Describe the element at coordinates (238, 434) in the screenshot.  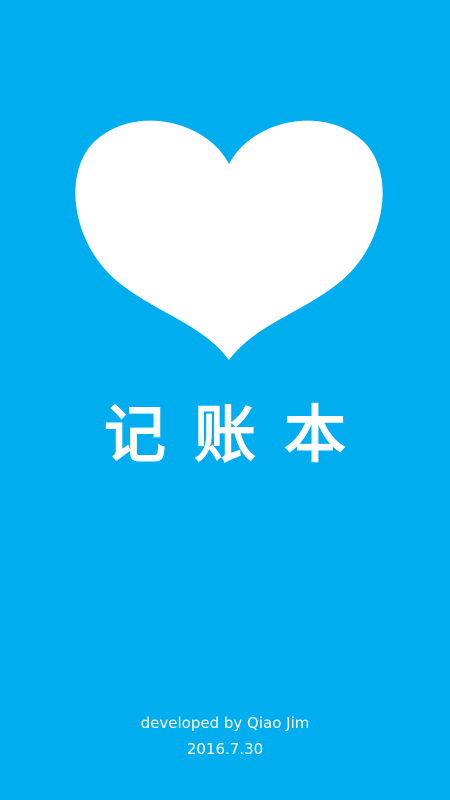
I see `app-title: 记账本` at that location.